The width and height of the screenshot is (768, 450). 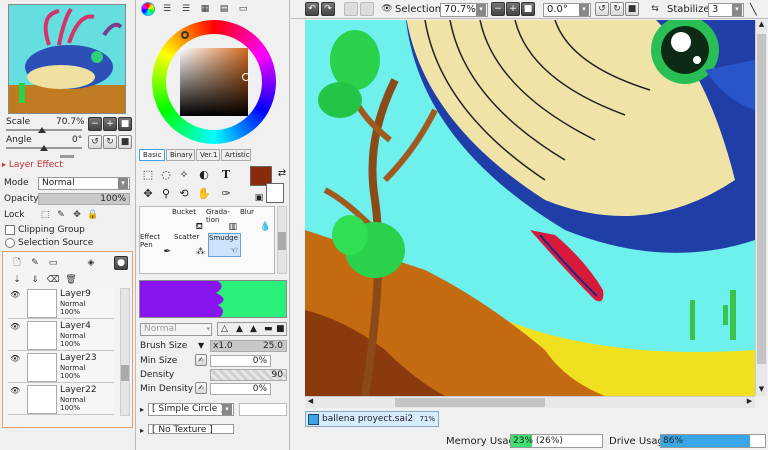 I want to click on hsv-slider-tab-icon: ☰, so click(x=186, y=9).